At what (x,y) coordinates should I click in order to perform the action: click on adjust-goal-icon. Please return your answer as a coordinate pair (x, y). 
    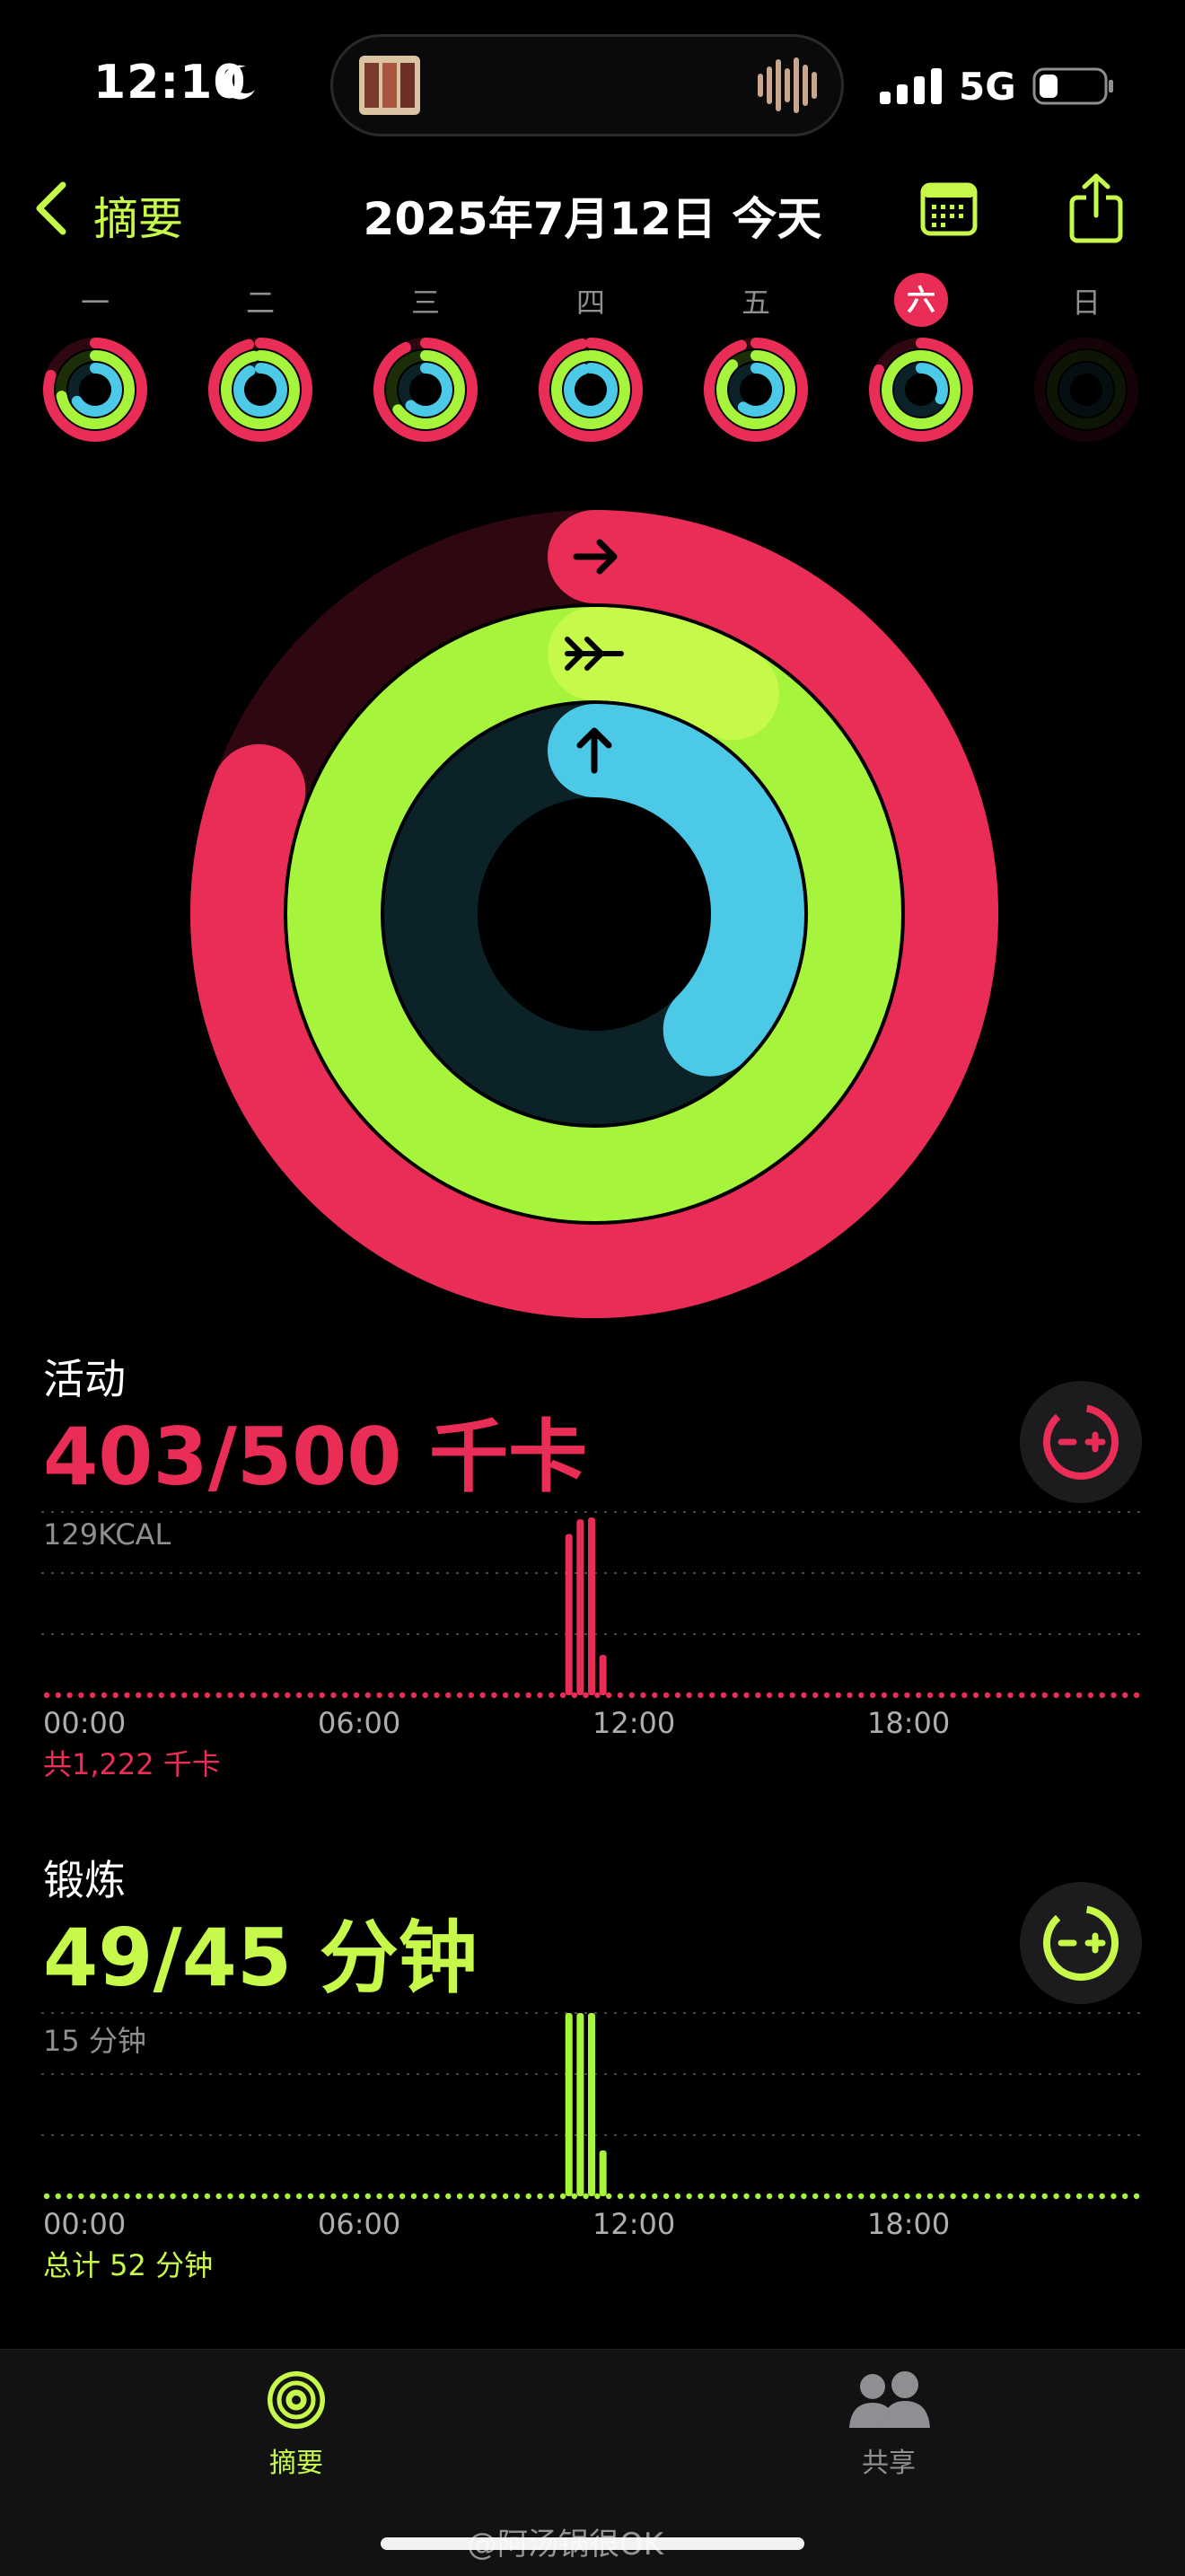
    Looking at the image, I should click on (1081, 1943).